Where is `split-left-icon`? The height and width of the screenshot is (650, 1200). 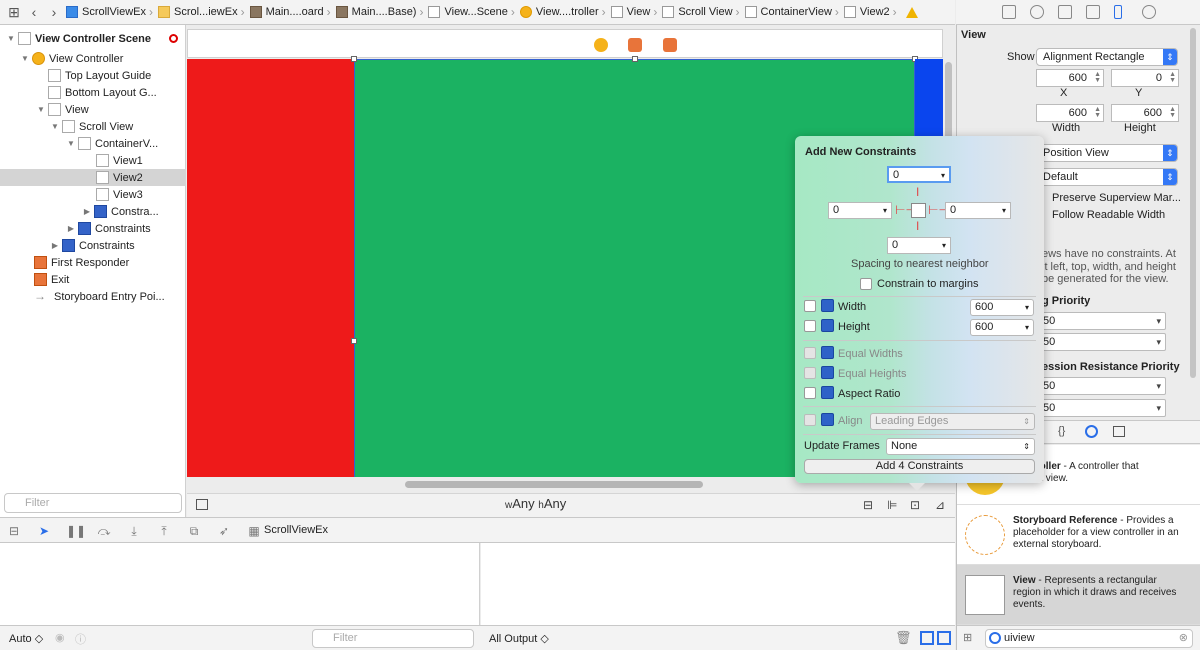 split-left-icon is located at coordinates (927, 638).